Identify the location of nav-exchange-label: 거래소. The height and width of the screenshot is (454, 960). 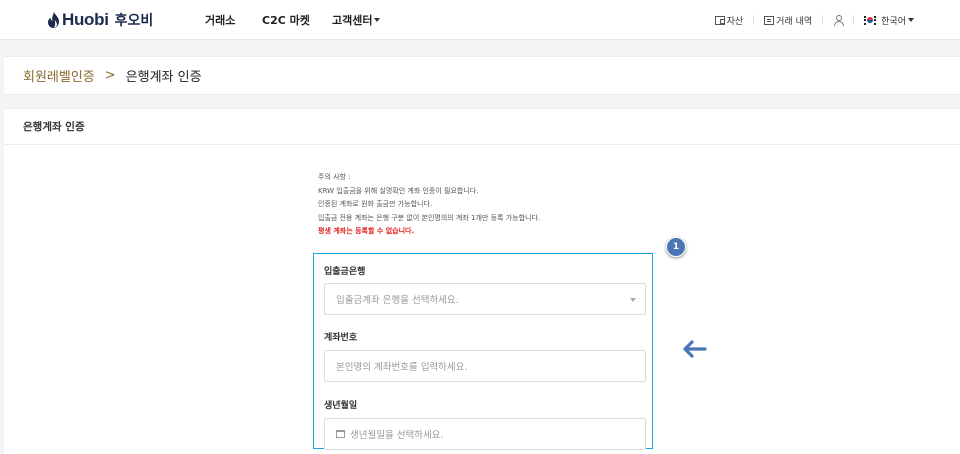
(220, 20).